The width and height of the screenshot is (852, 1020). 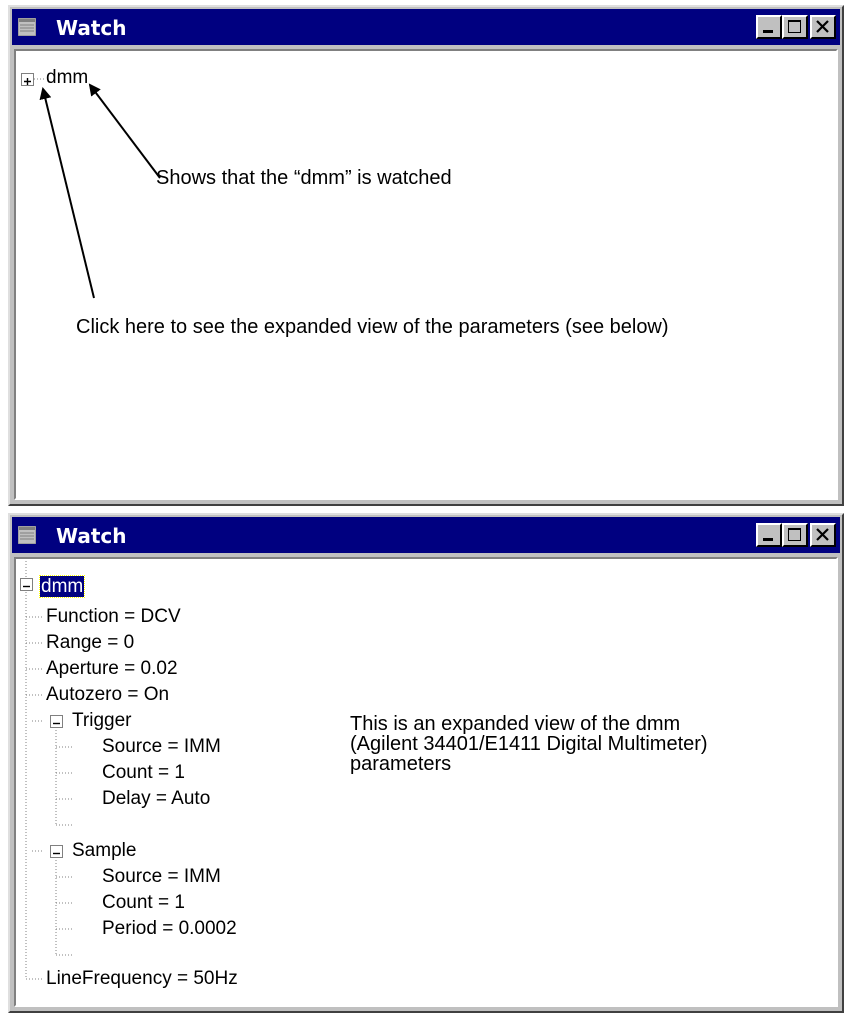 What do you see at coordinates (169, 929) in the screenshot?
I see `tree-item-sample-period: Period = 0.0002` at bounding box center [169, 929].